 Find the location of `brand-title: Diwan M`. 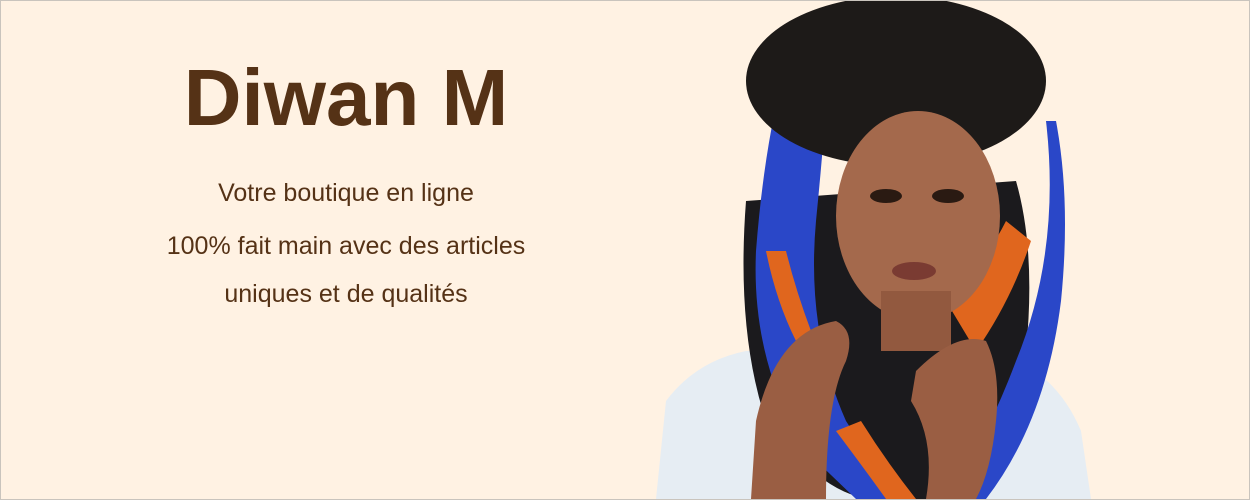

brand-title: Diwan M is located at coordinates (346, 97).